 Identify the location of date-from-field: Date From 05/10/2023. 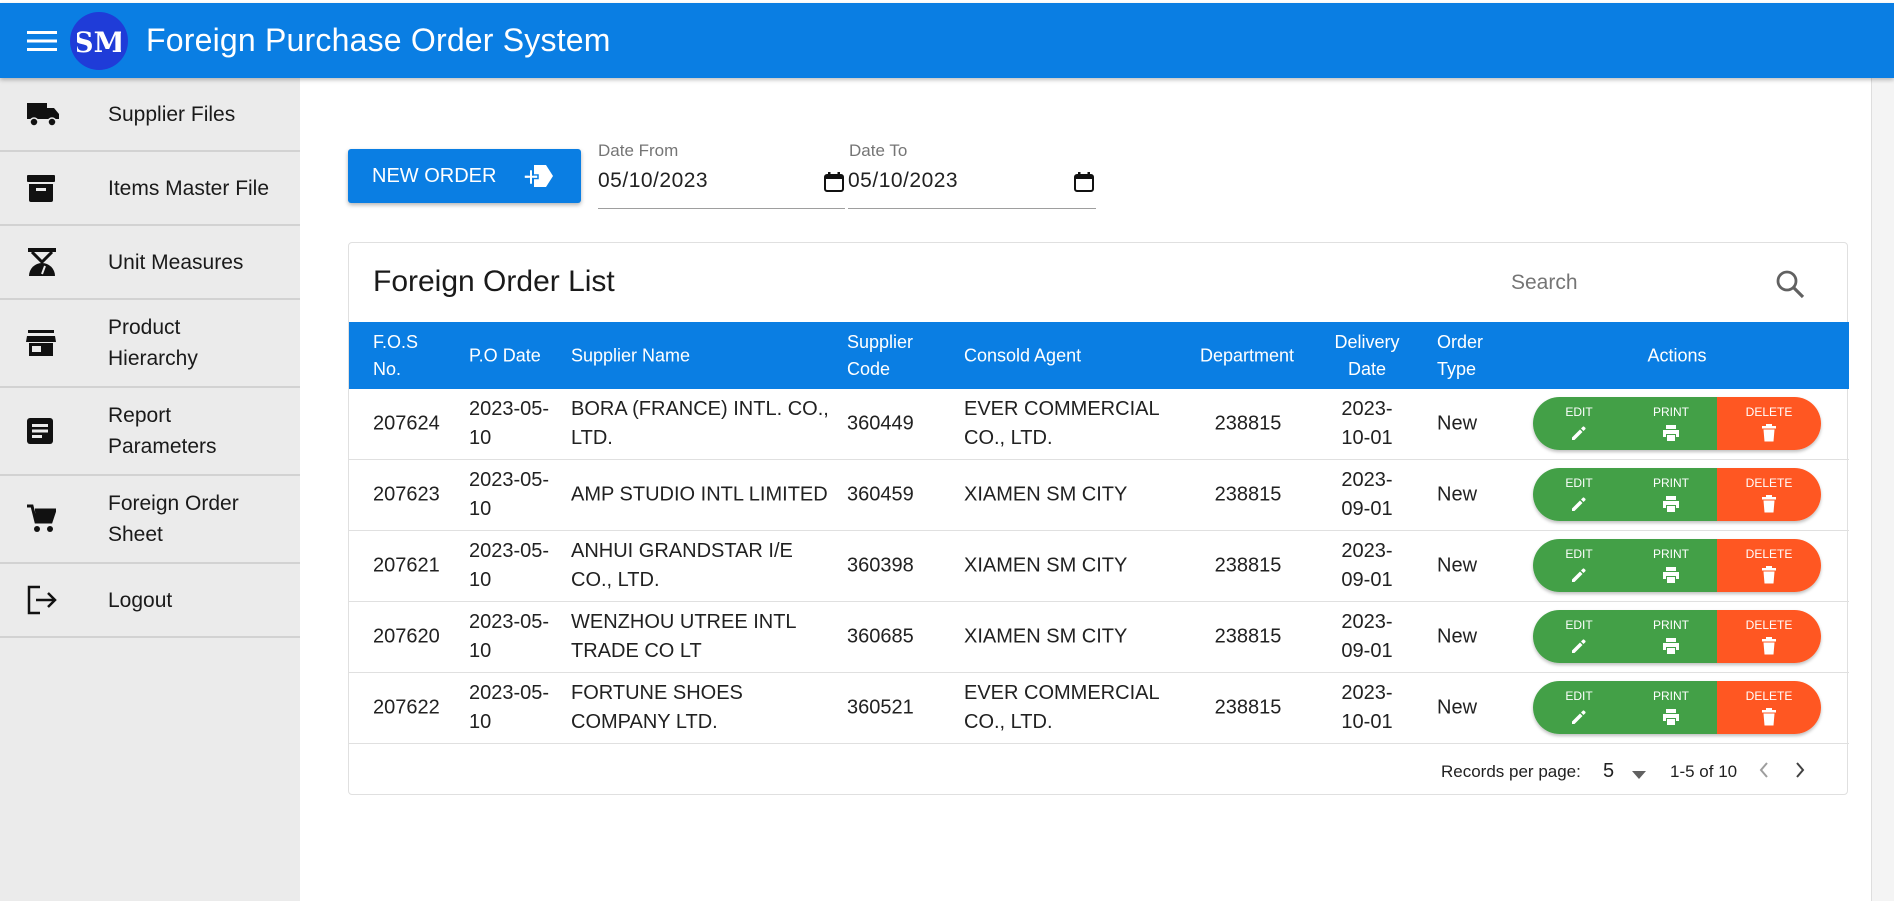
(721, 175).